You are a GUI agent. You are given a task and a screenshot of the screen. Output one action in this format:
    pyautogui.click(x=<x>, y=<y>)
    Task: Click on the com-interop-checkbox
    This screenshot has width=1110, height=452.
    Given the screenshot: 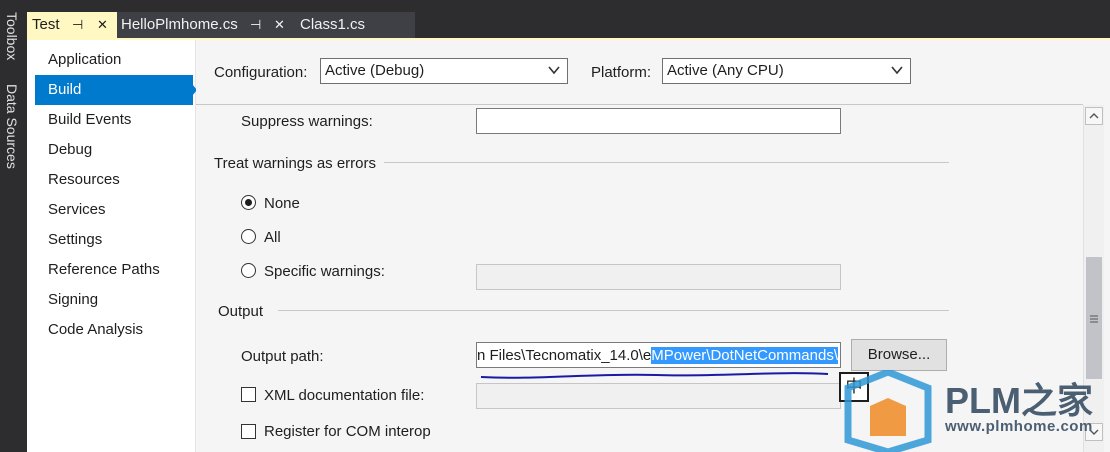 What is the action you would take?
    pyautogui.click(x=248, y=431)
    